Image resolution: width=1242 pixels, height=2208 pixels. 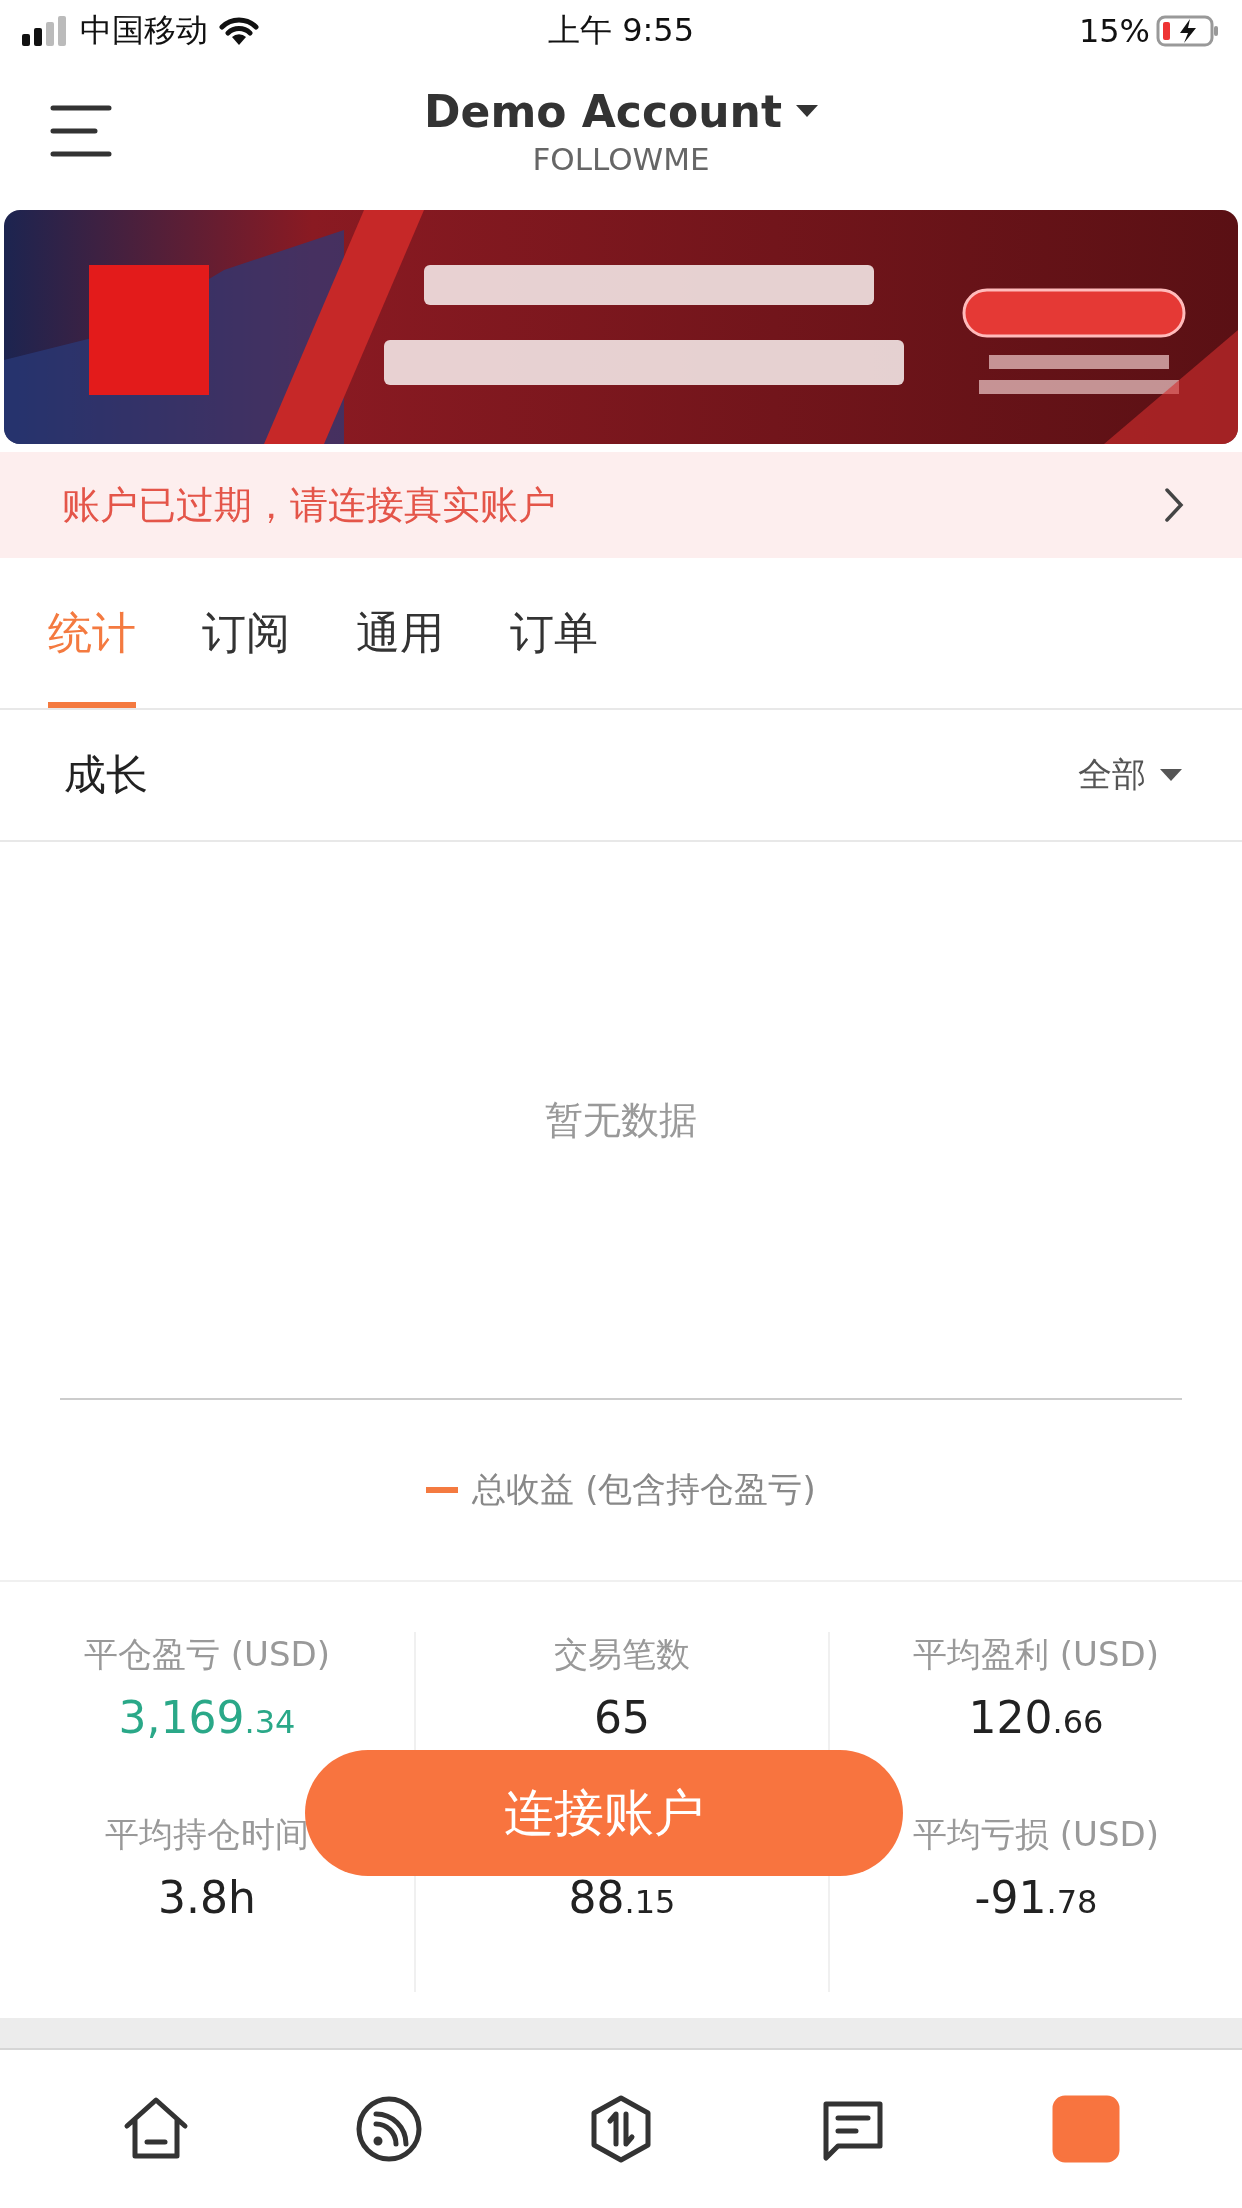 I want to click on tab: 订单, so click(x=554, y=633).